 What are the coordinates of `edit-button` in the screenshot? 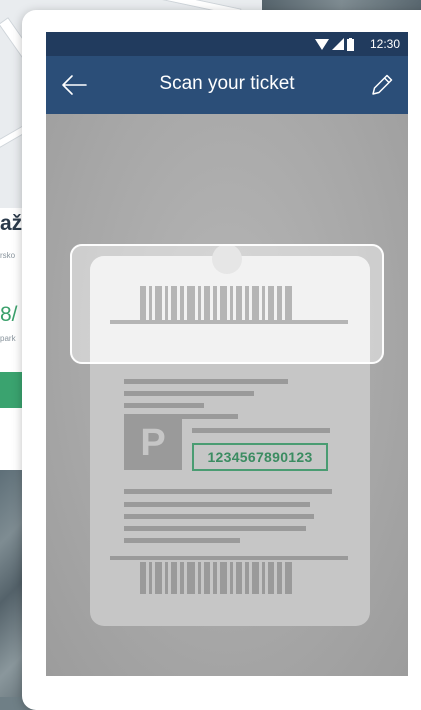 It's located at (382, 85).